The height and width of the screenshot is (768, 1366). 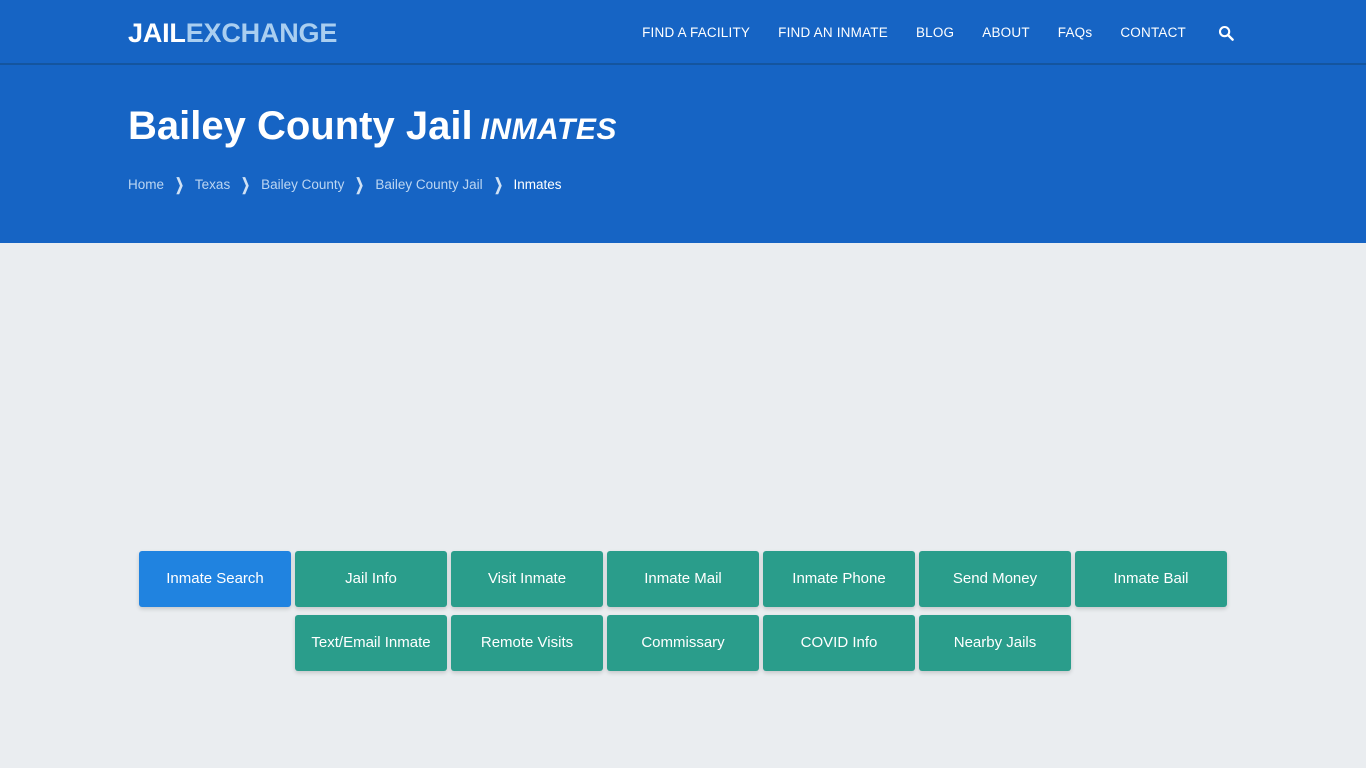 I want to click on tab-send-money: Send Money, so click(x=995, y=579).